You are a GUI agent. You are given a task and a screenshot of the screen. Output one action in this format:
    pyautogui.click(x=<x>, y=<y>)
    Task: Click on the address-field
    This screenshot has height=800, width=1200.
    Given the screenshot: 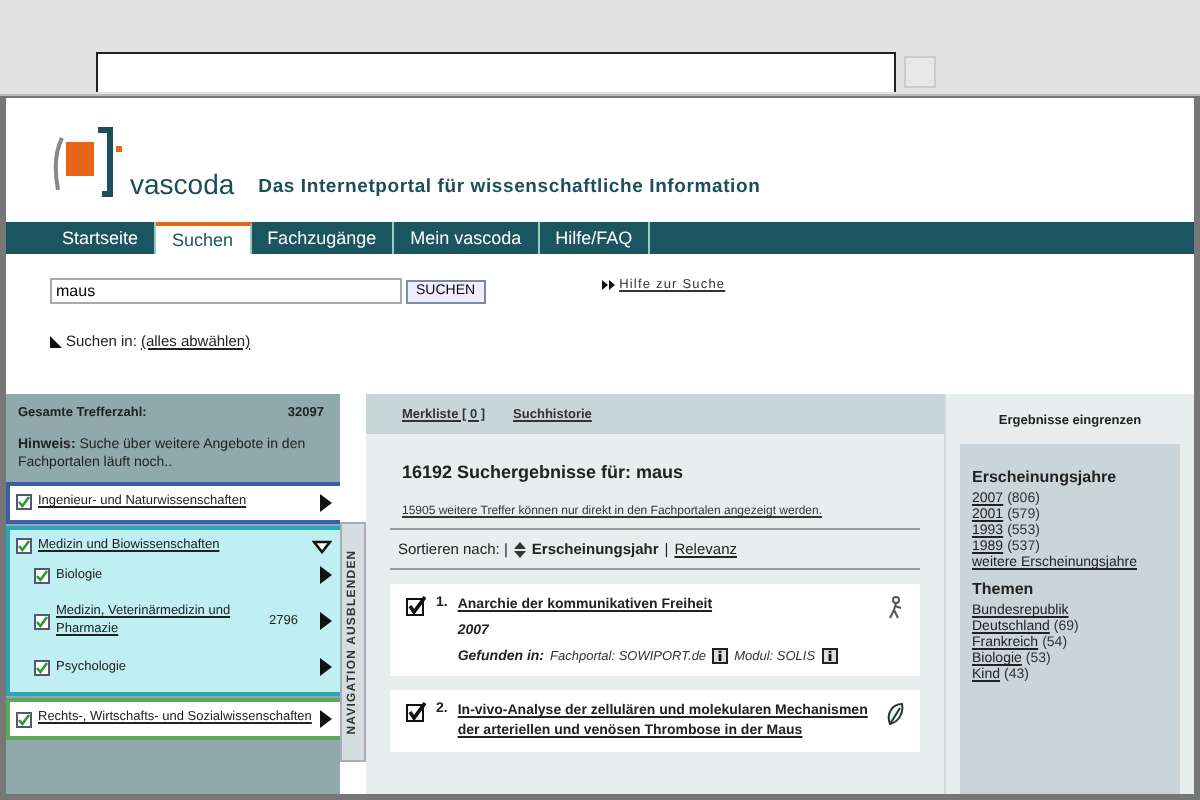 What is the action you would take?
    pyautogui.click(x=496, y=72)
    